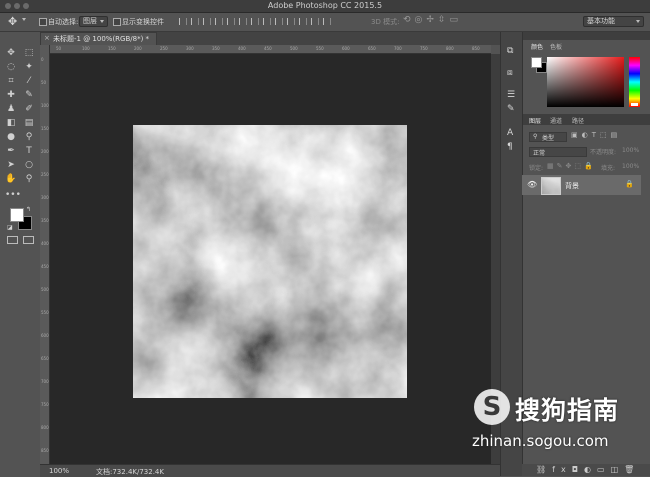  I want to click on layers-panel-header, so click(586, 119).